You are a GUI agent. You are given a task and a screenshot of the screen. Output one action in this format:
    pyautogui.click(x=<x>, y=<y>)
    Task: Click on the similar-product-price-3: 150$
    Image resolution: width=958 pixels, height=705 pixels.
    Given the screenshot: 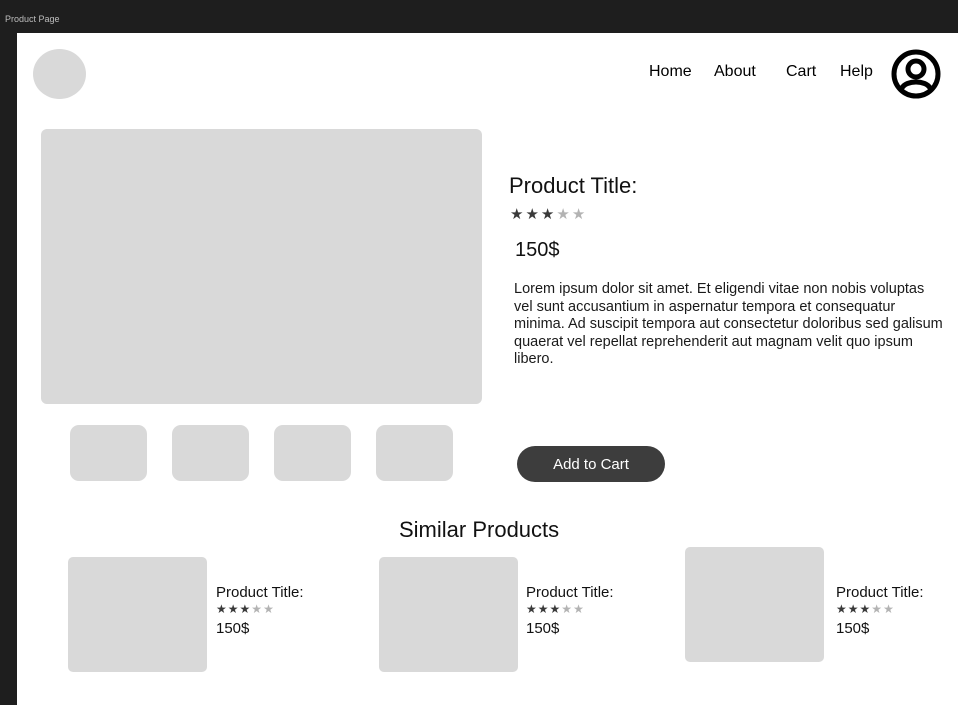 What is the action you would take?
    pyautogui.click(x=853, y=628)
    